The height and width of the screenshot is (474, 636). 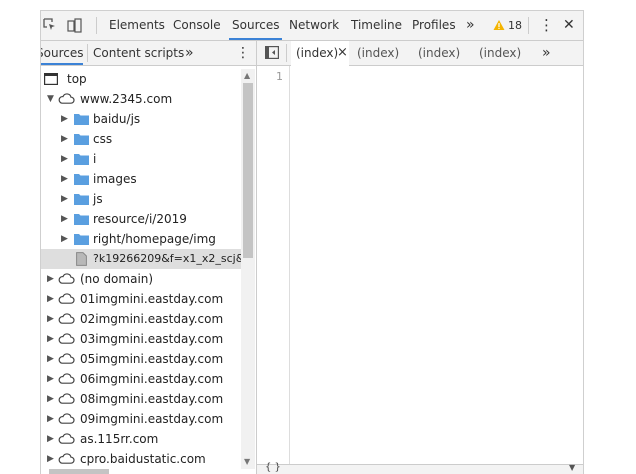 What do you see at coordinates (52, 99) in the screenshot?
I see `expanded-arrow-icon: ▼` at bounding box center [52, 99].